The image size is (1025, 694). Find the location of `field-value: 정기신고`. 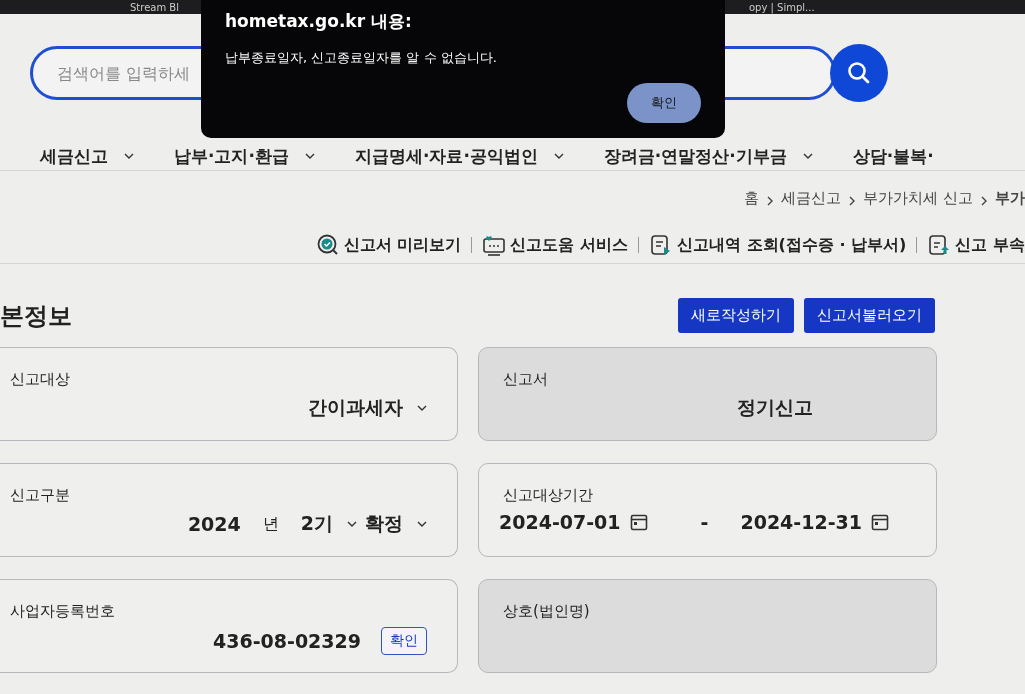

field-value: 정기신고 is located at coordinates (774, 407).